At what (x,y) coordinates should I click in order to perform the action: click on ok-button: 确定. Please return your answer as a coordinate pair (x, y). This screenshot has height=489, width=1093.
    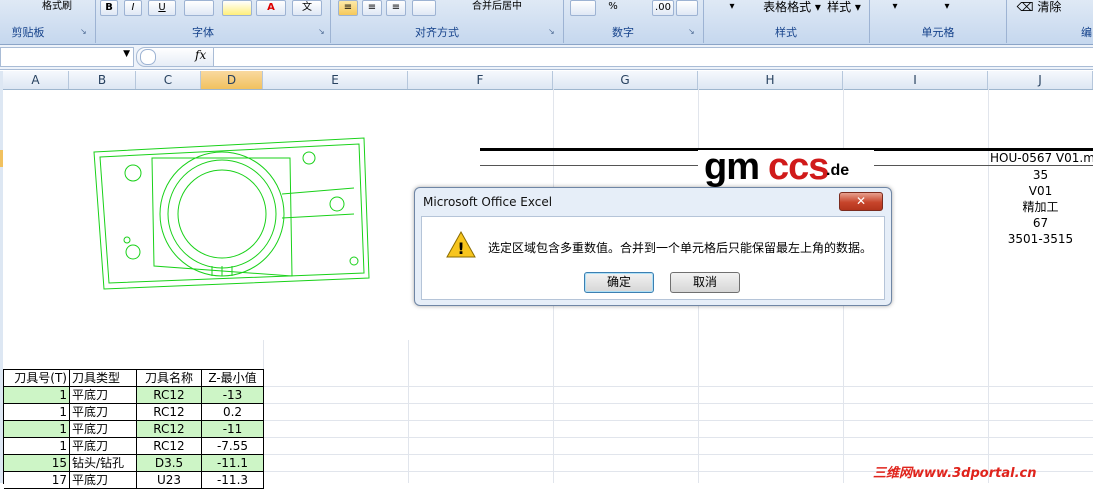
    Looking at the image, I should click on (619, 282).